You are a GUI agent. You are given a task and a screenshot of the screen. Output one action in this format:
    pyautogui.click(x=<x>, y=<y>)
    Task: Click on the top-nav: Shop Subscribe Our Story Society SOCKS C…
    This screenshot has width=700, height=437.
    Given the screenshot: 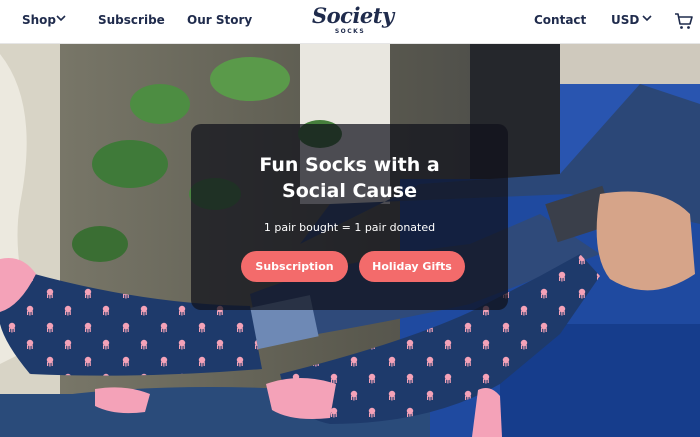 What is the action you would take?
    pyautogui.click(x=350, y=22)
    